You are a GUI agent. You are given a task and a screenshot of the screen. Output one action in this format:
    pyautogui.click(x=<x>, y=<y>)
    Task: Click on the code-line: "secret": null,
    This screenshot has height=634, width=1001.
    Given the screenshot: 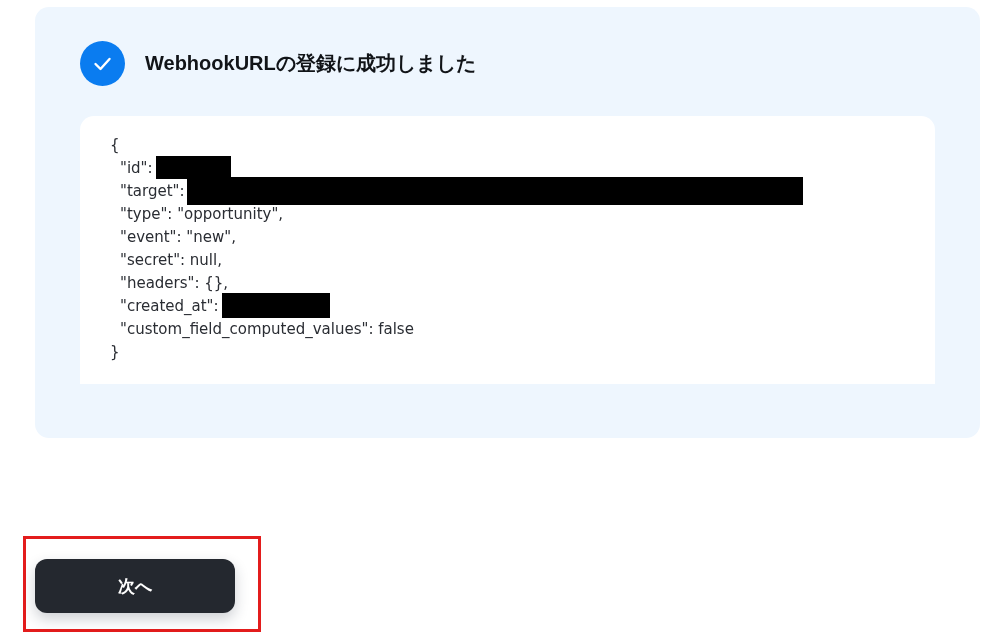 What is the action you would take?
    pyautogui.click(x=171, y=259)
    